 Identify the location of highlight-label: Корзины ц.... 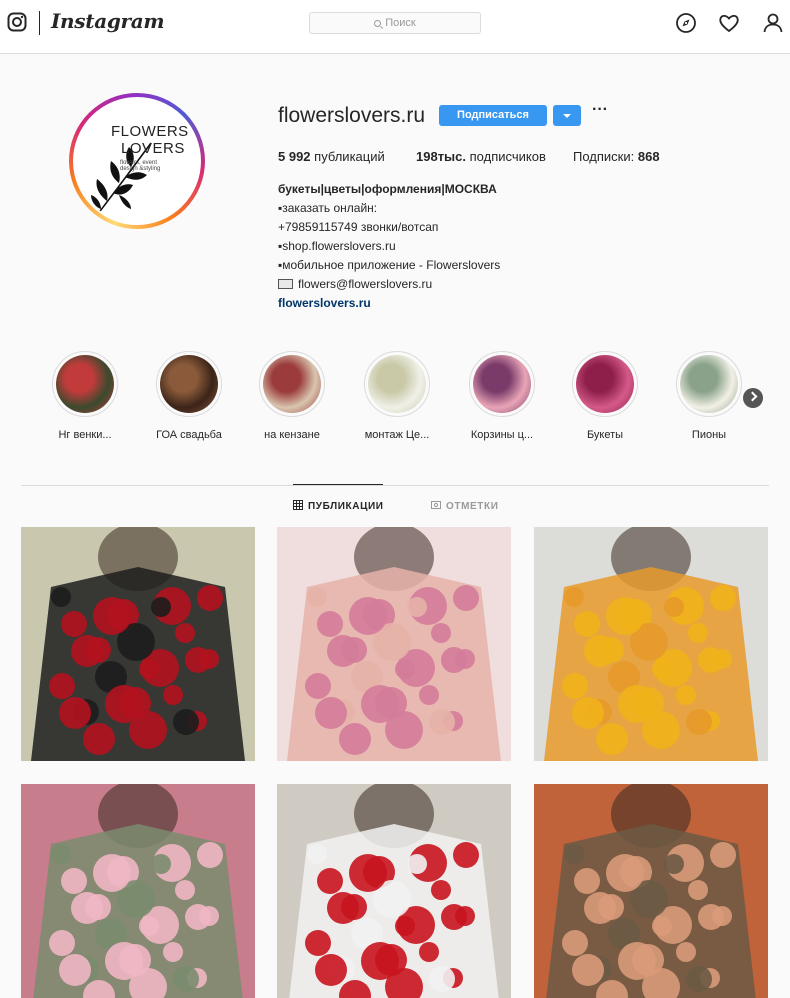
(502, 435).